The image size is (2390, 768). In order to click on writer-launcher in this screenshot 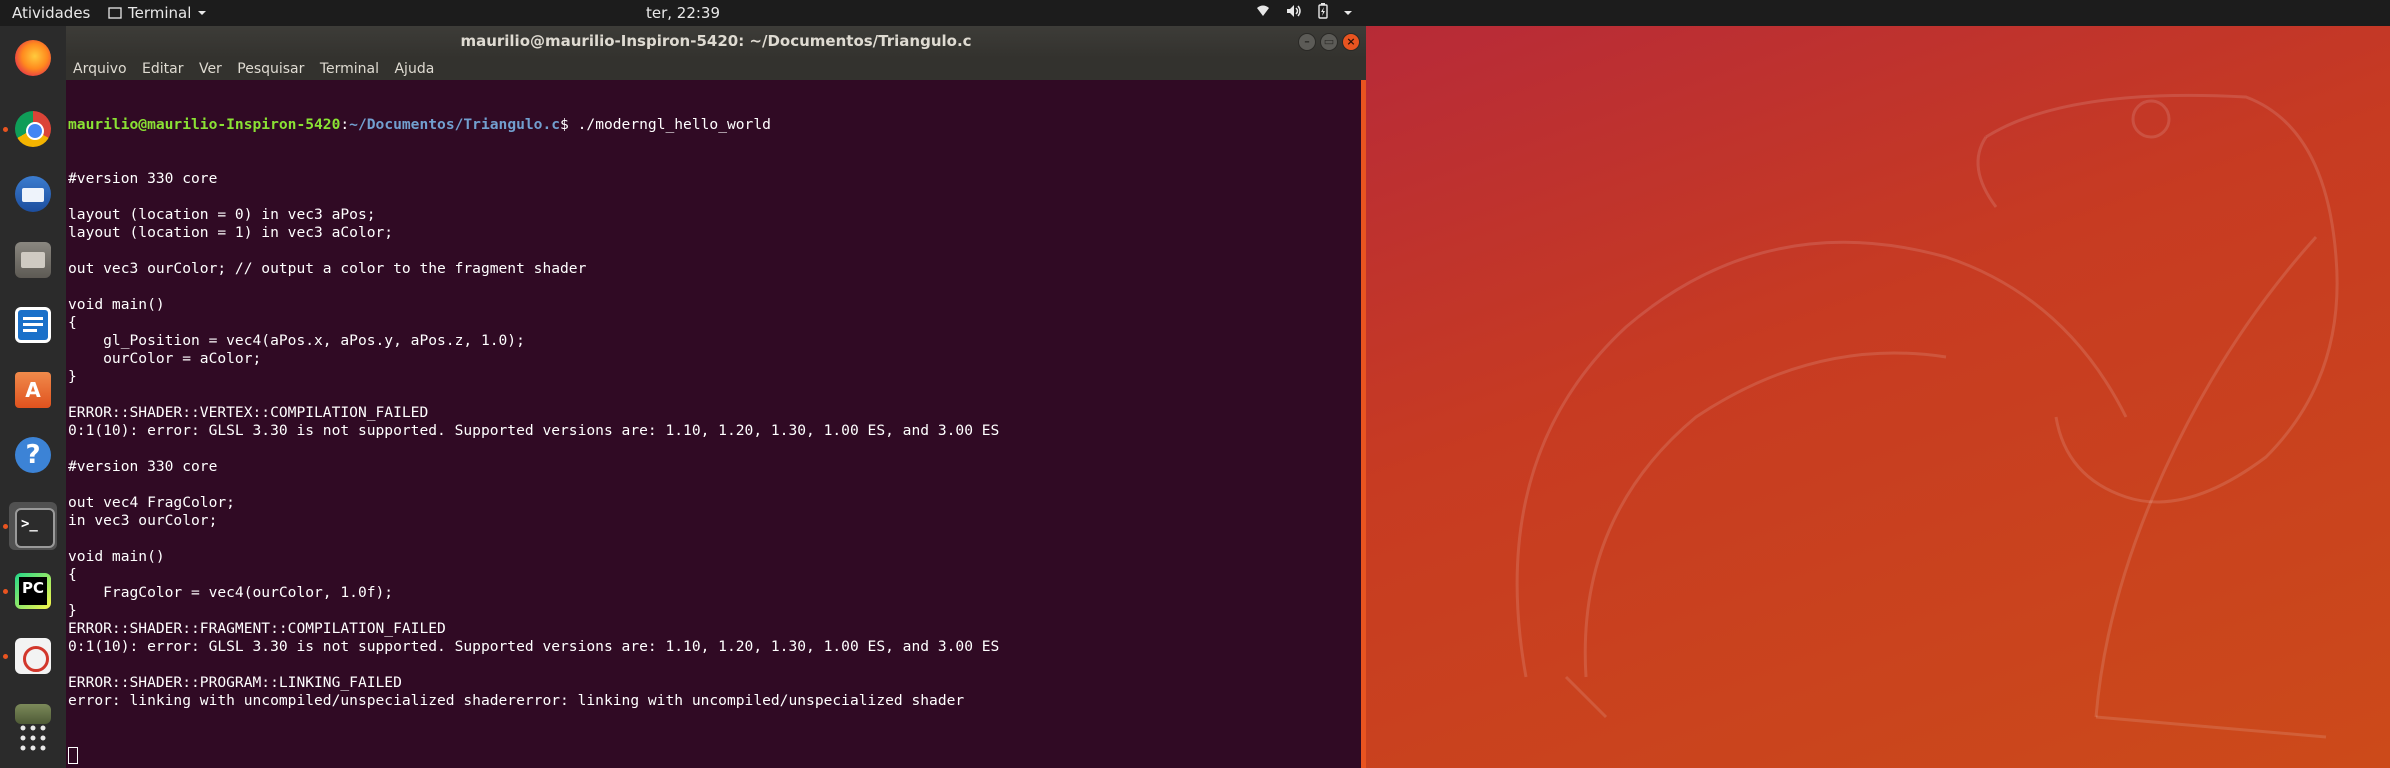, I will do `click(33, 325)`.